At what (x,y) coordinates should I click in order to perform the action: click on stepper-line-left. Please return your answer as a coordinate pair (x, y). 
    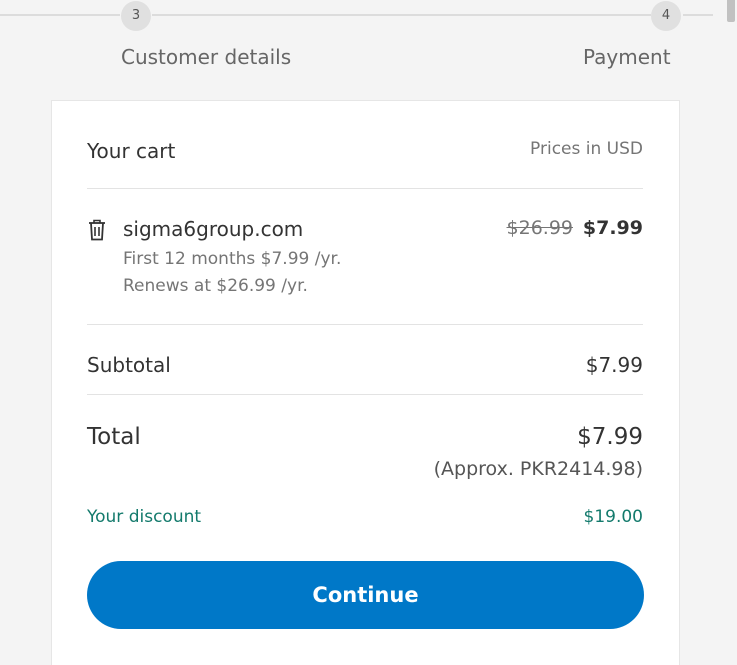
    Looking at the image, I should click on (60, 15).